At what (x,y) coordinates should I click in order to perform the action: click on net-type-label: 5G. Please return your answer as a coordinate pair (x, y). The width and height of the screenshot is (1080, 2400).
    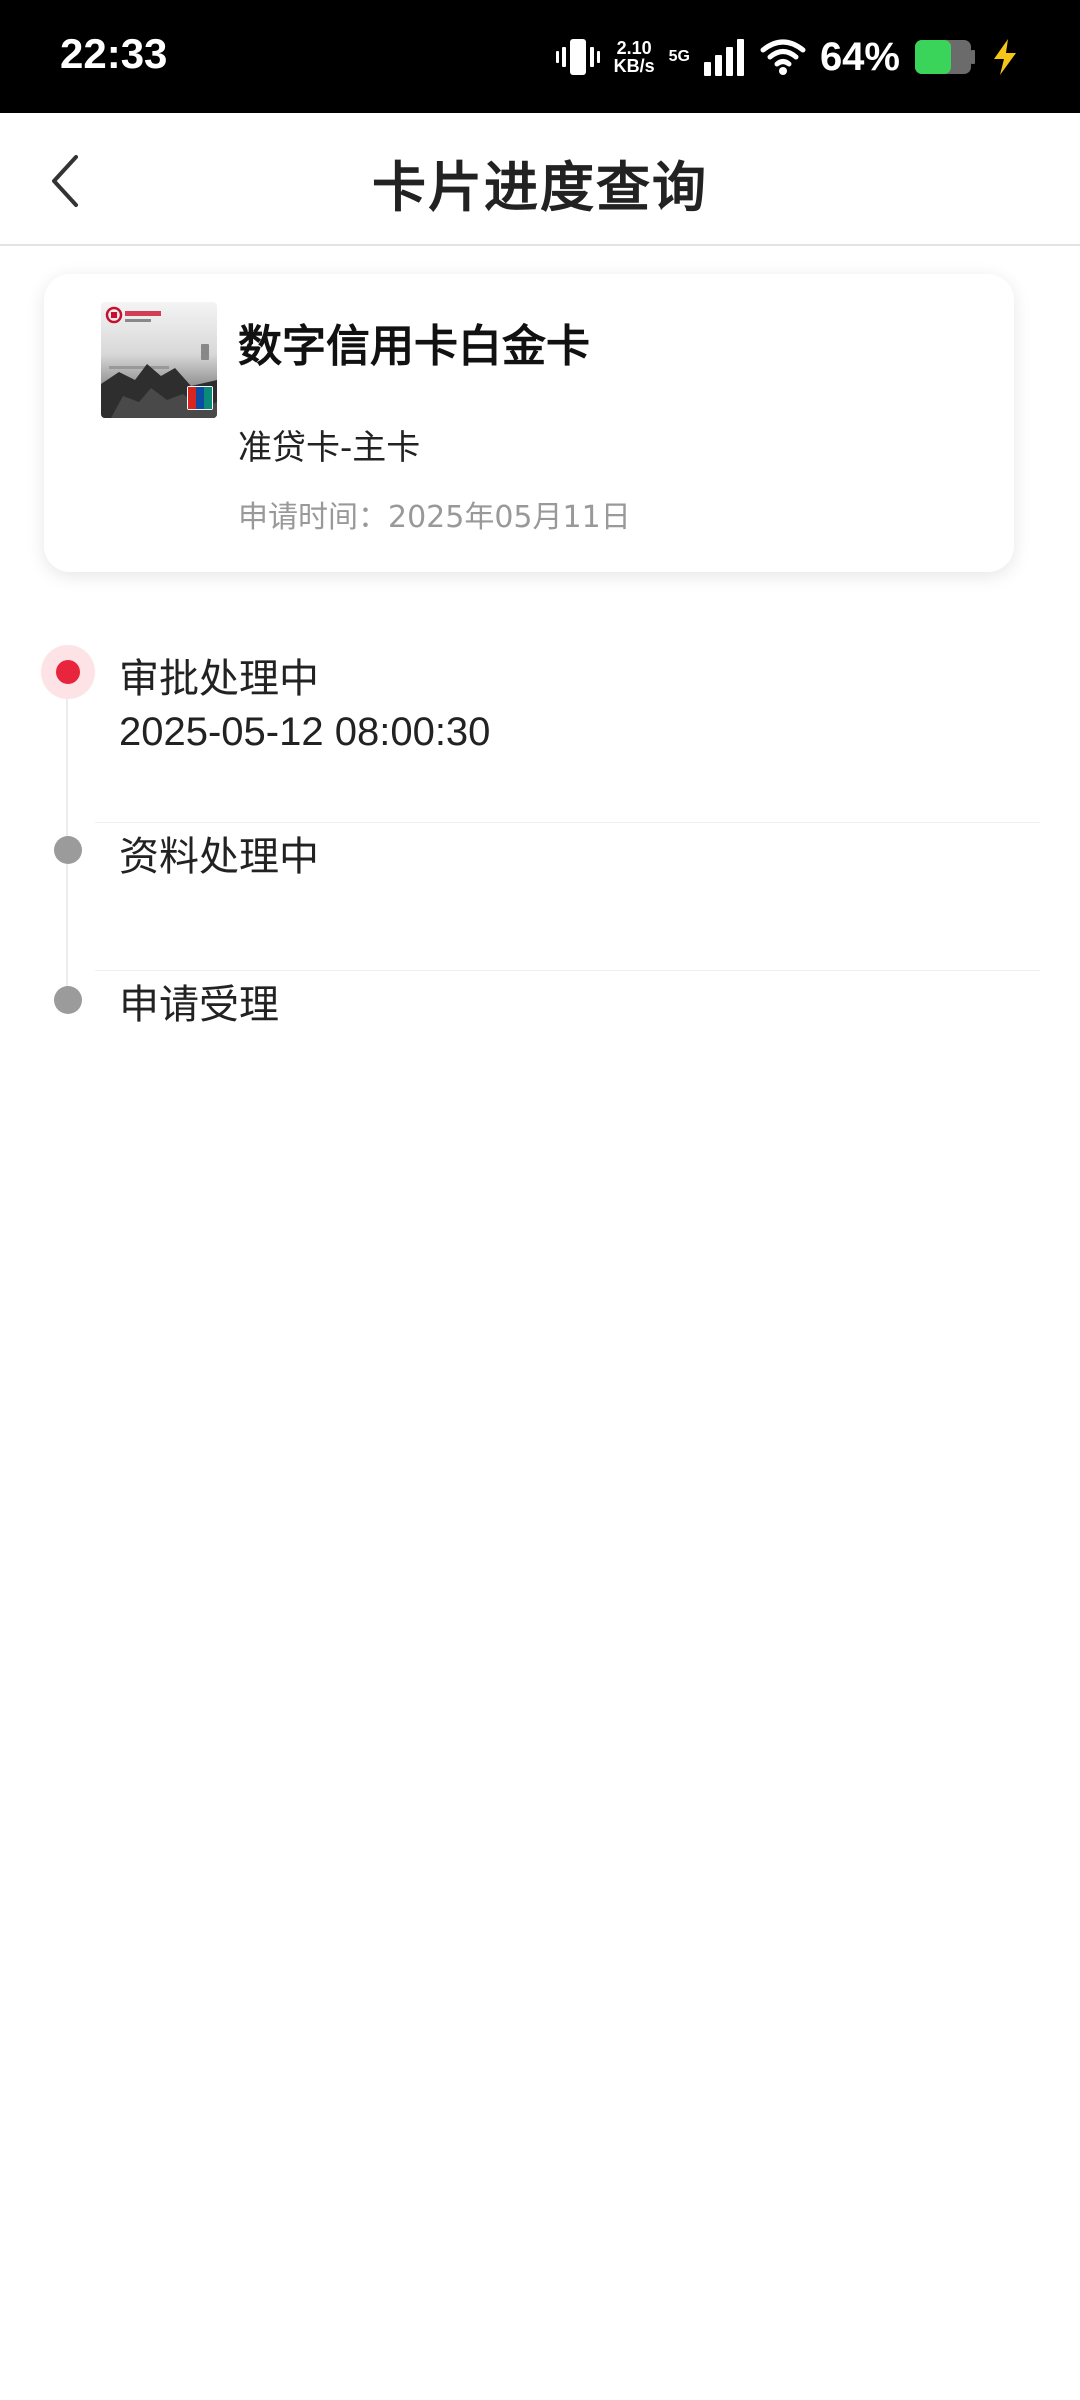
    Looking at the image, I should click on (679, 56).